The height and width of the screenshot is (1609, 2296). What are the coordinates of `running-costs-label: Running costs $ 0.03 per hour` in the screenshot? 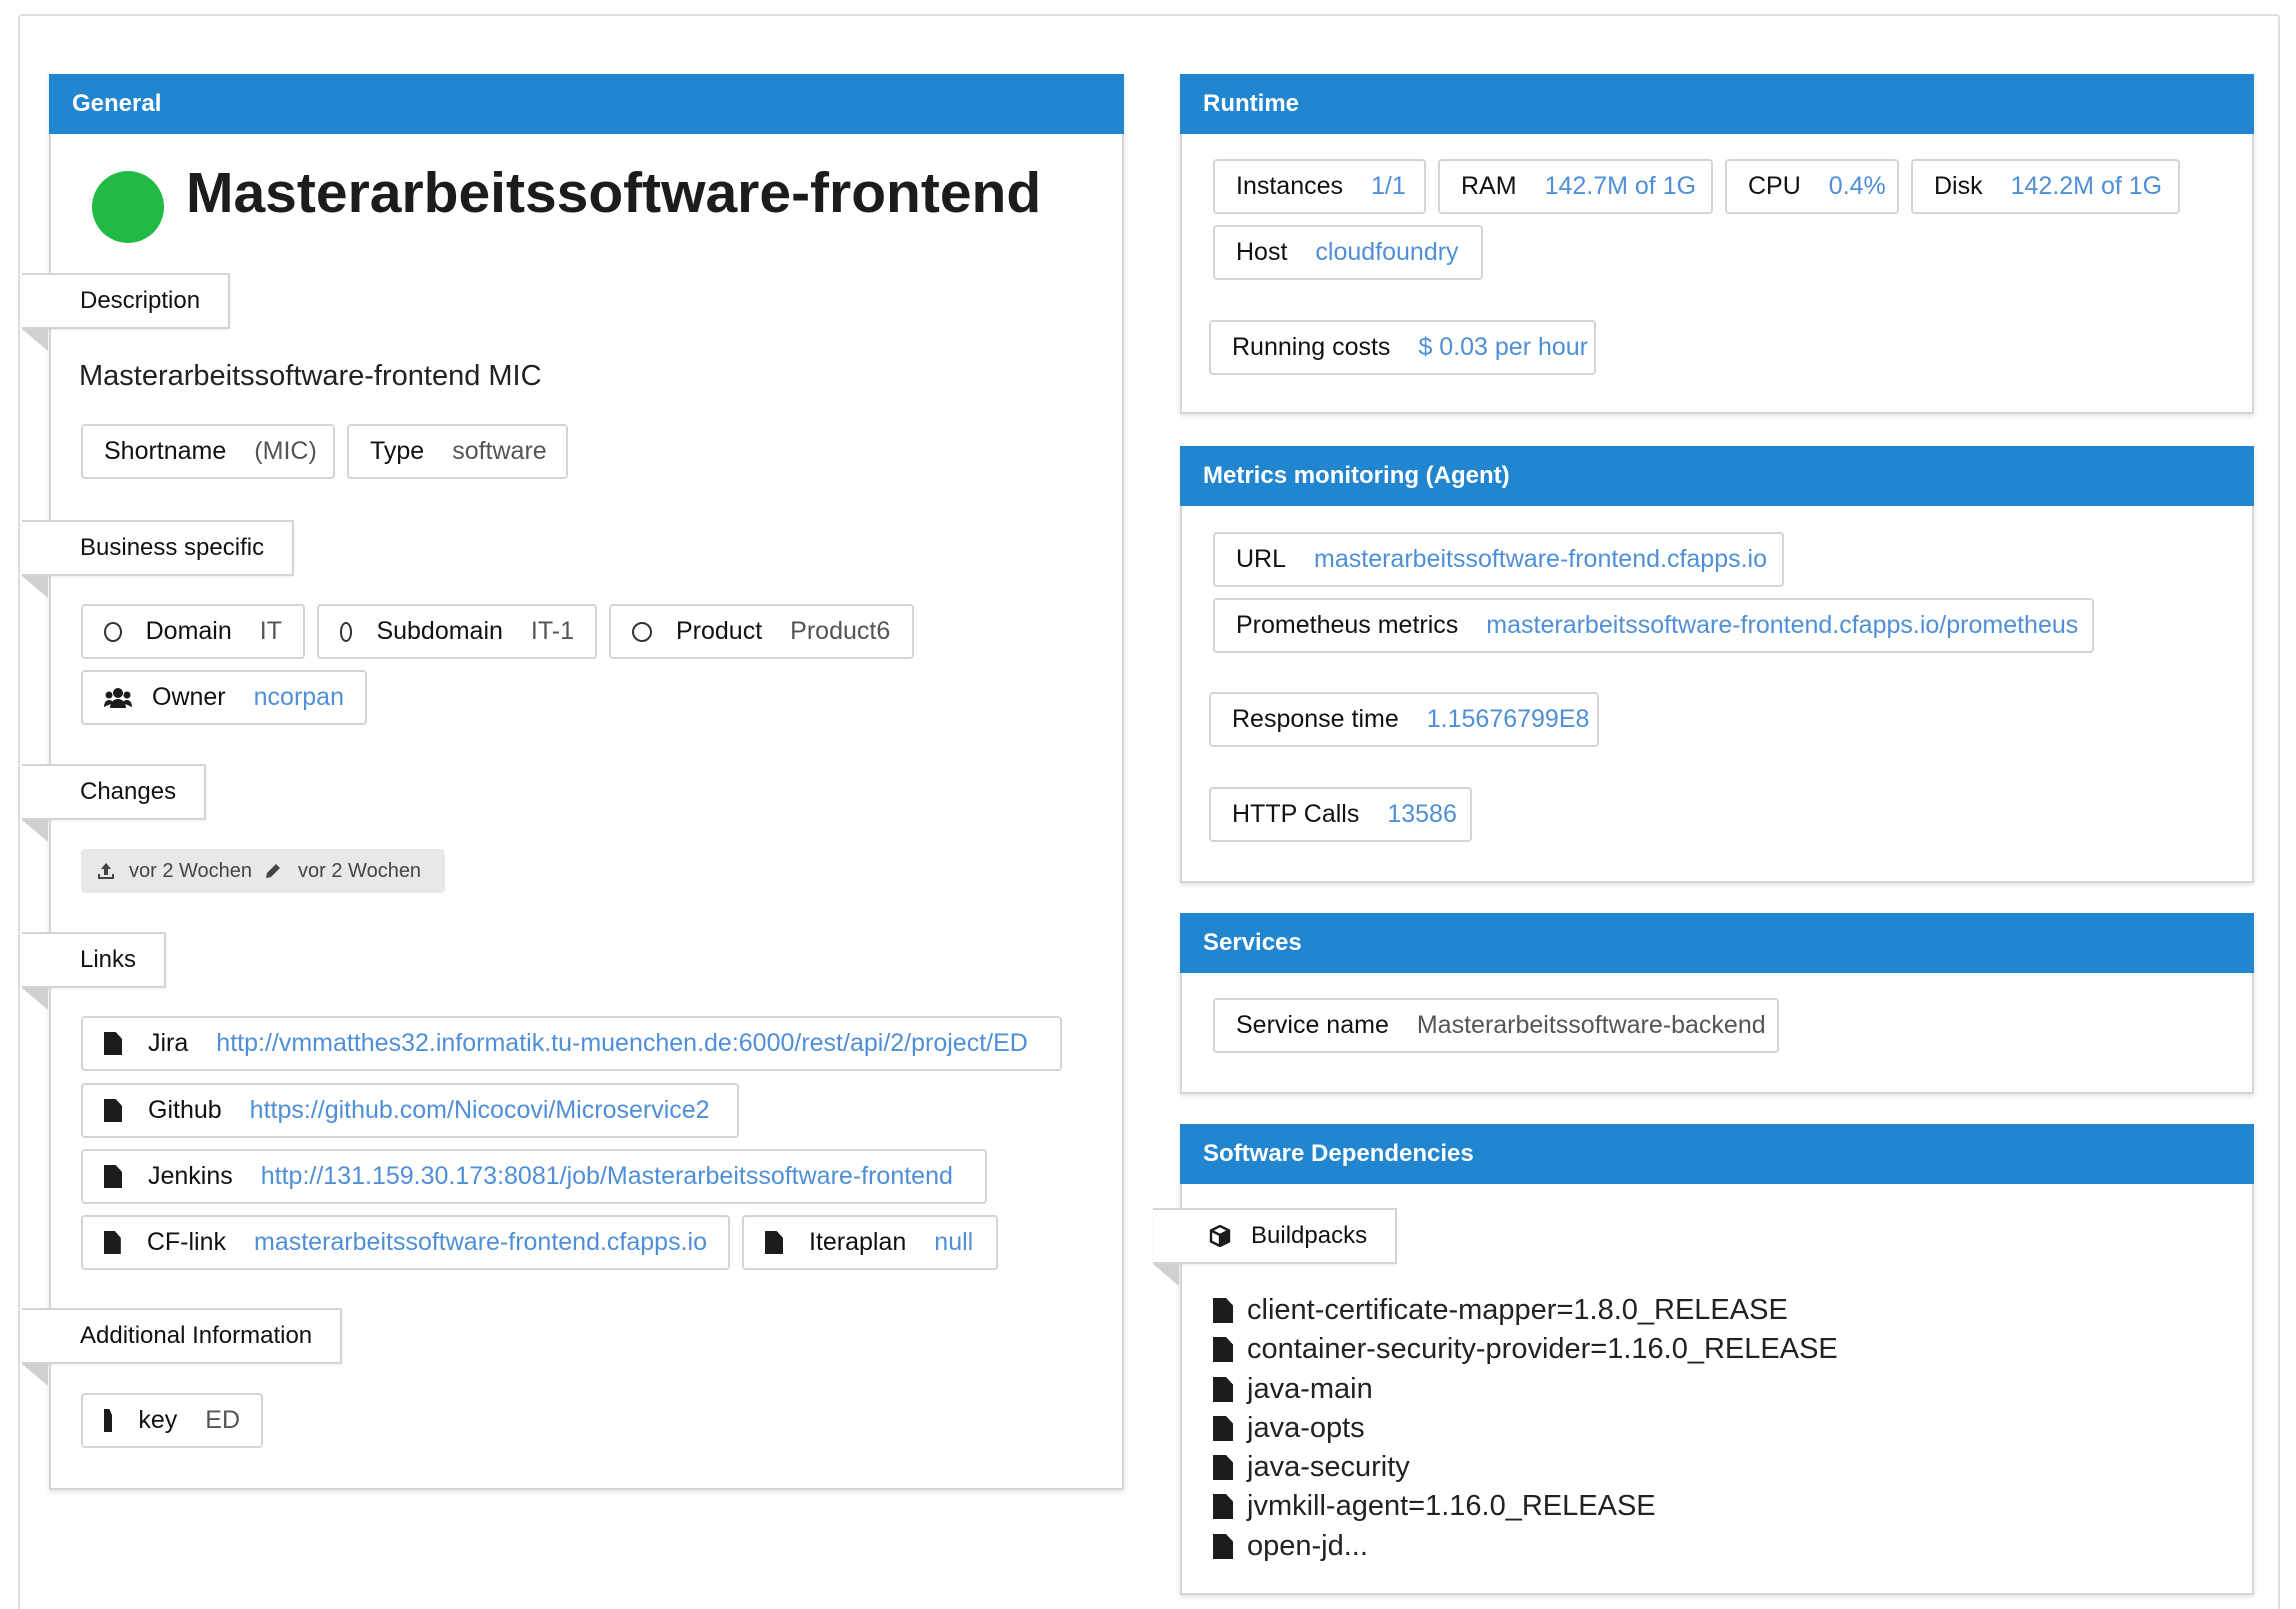 It's located at (1402, 347).